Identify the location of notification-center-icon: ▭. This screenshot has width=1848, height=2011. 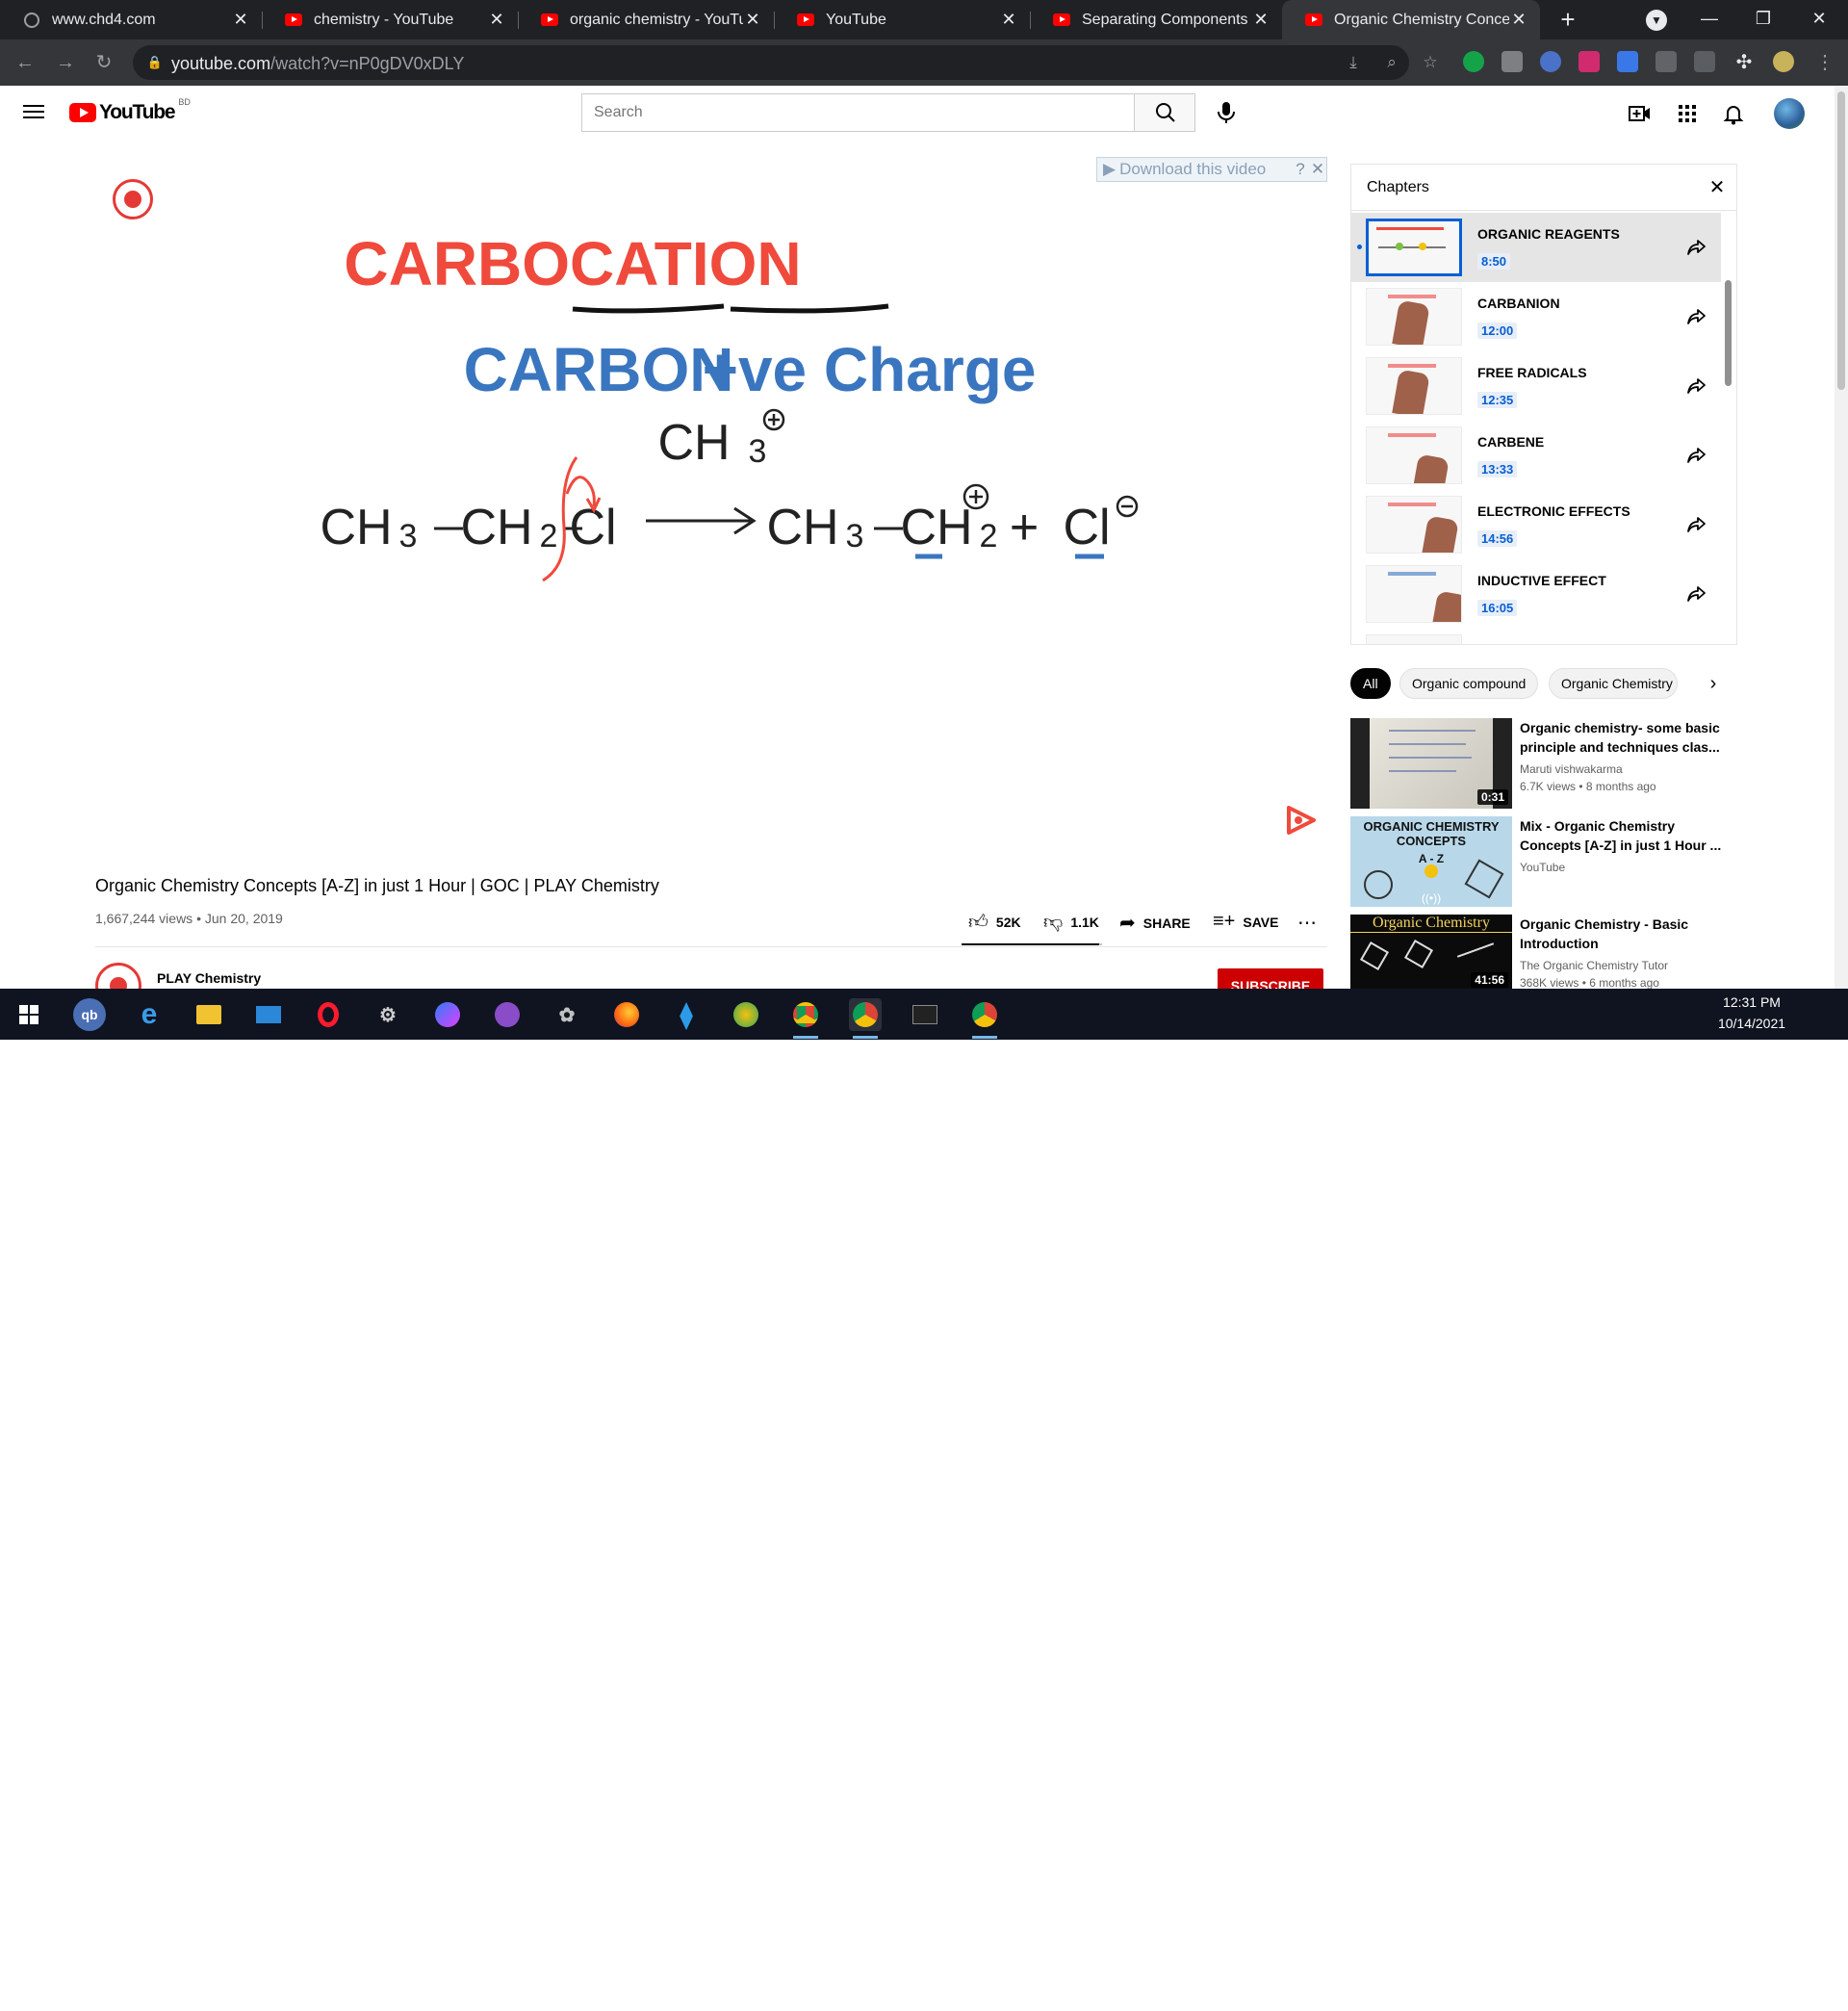
(1809, 2001).